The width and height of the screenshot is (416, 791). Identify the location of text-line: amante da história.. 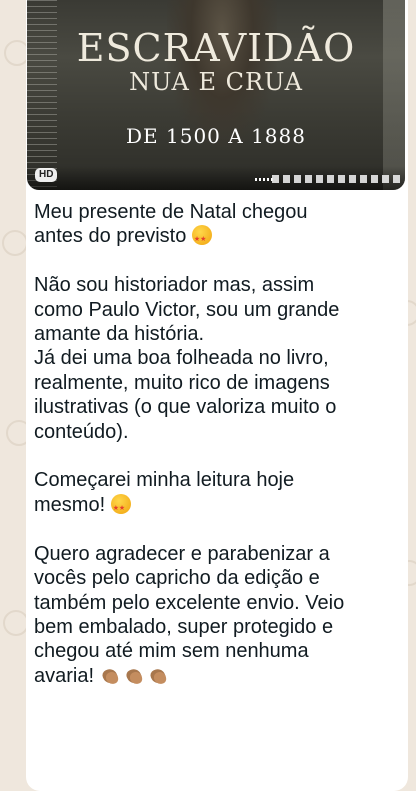
(119, 334).